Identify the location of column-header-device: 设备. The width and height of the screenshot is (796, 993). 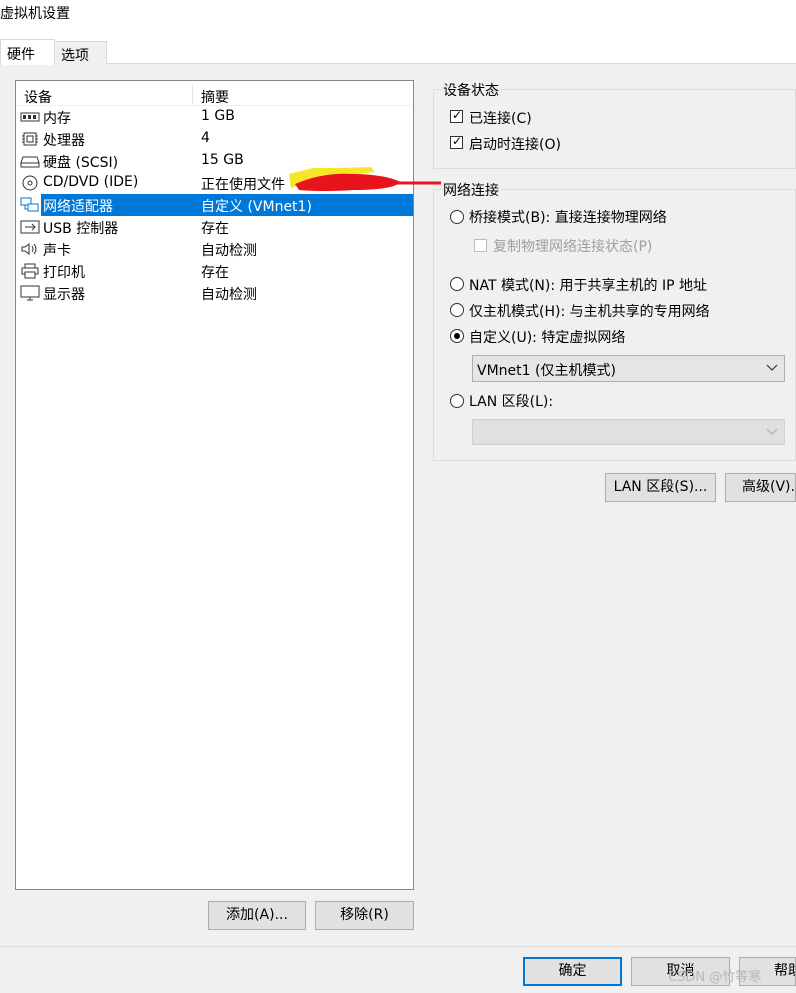
(38, 97).